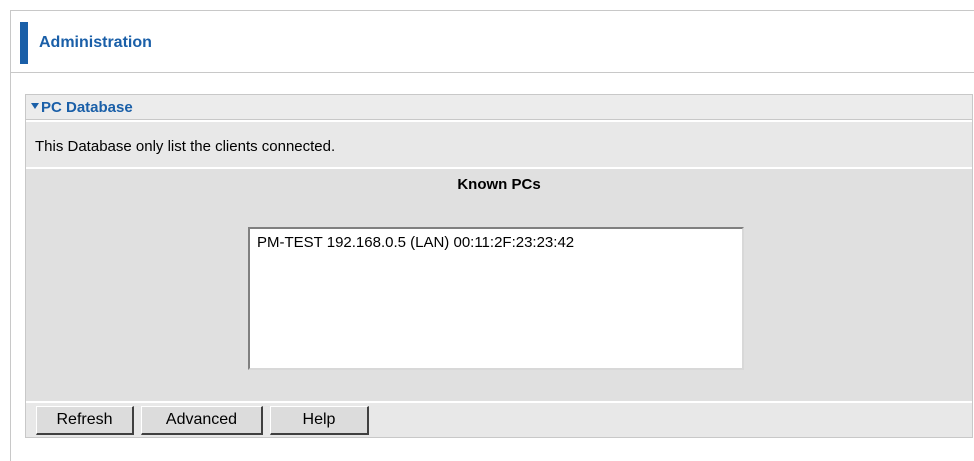 The height and width of the screenshot is (461, 974). What do you see at coordinates (319, 420) in the screenshot?
I see `help-button: Help` at bounding box center [319, 420].